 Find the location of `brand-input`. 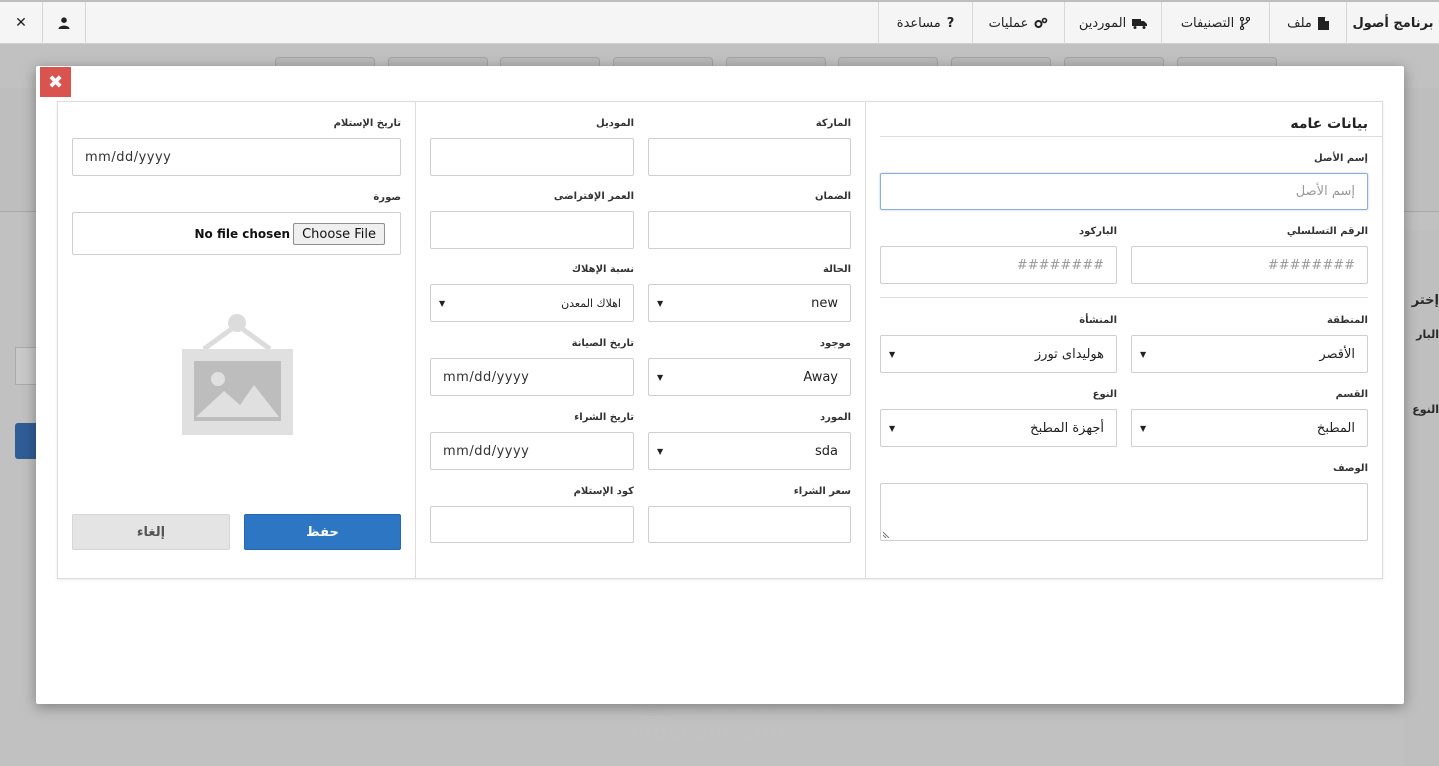

brand-input is located at coordinates (749, 157).